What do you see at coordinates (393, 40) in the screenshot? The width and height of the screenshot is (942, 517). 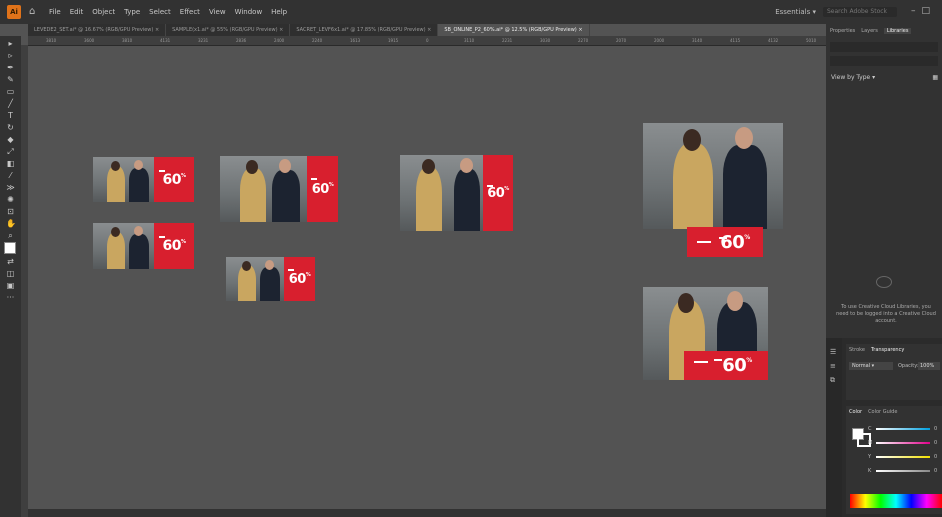 I see `ruler-tick-label: 1915` at bounding box center [393, 40].